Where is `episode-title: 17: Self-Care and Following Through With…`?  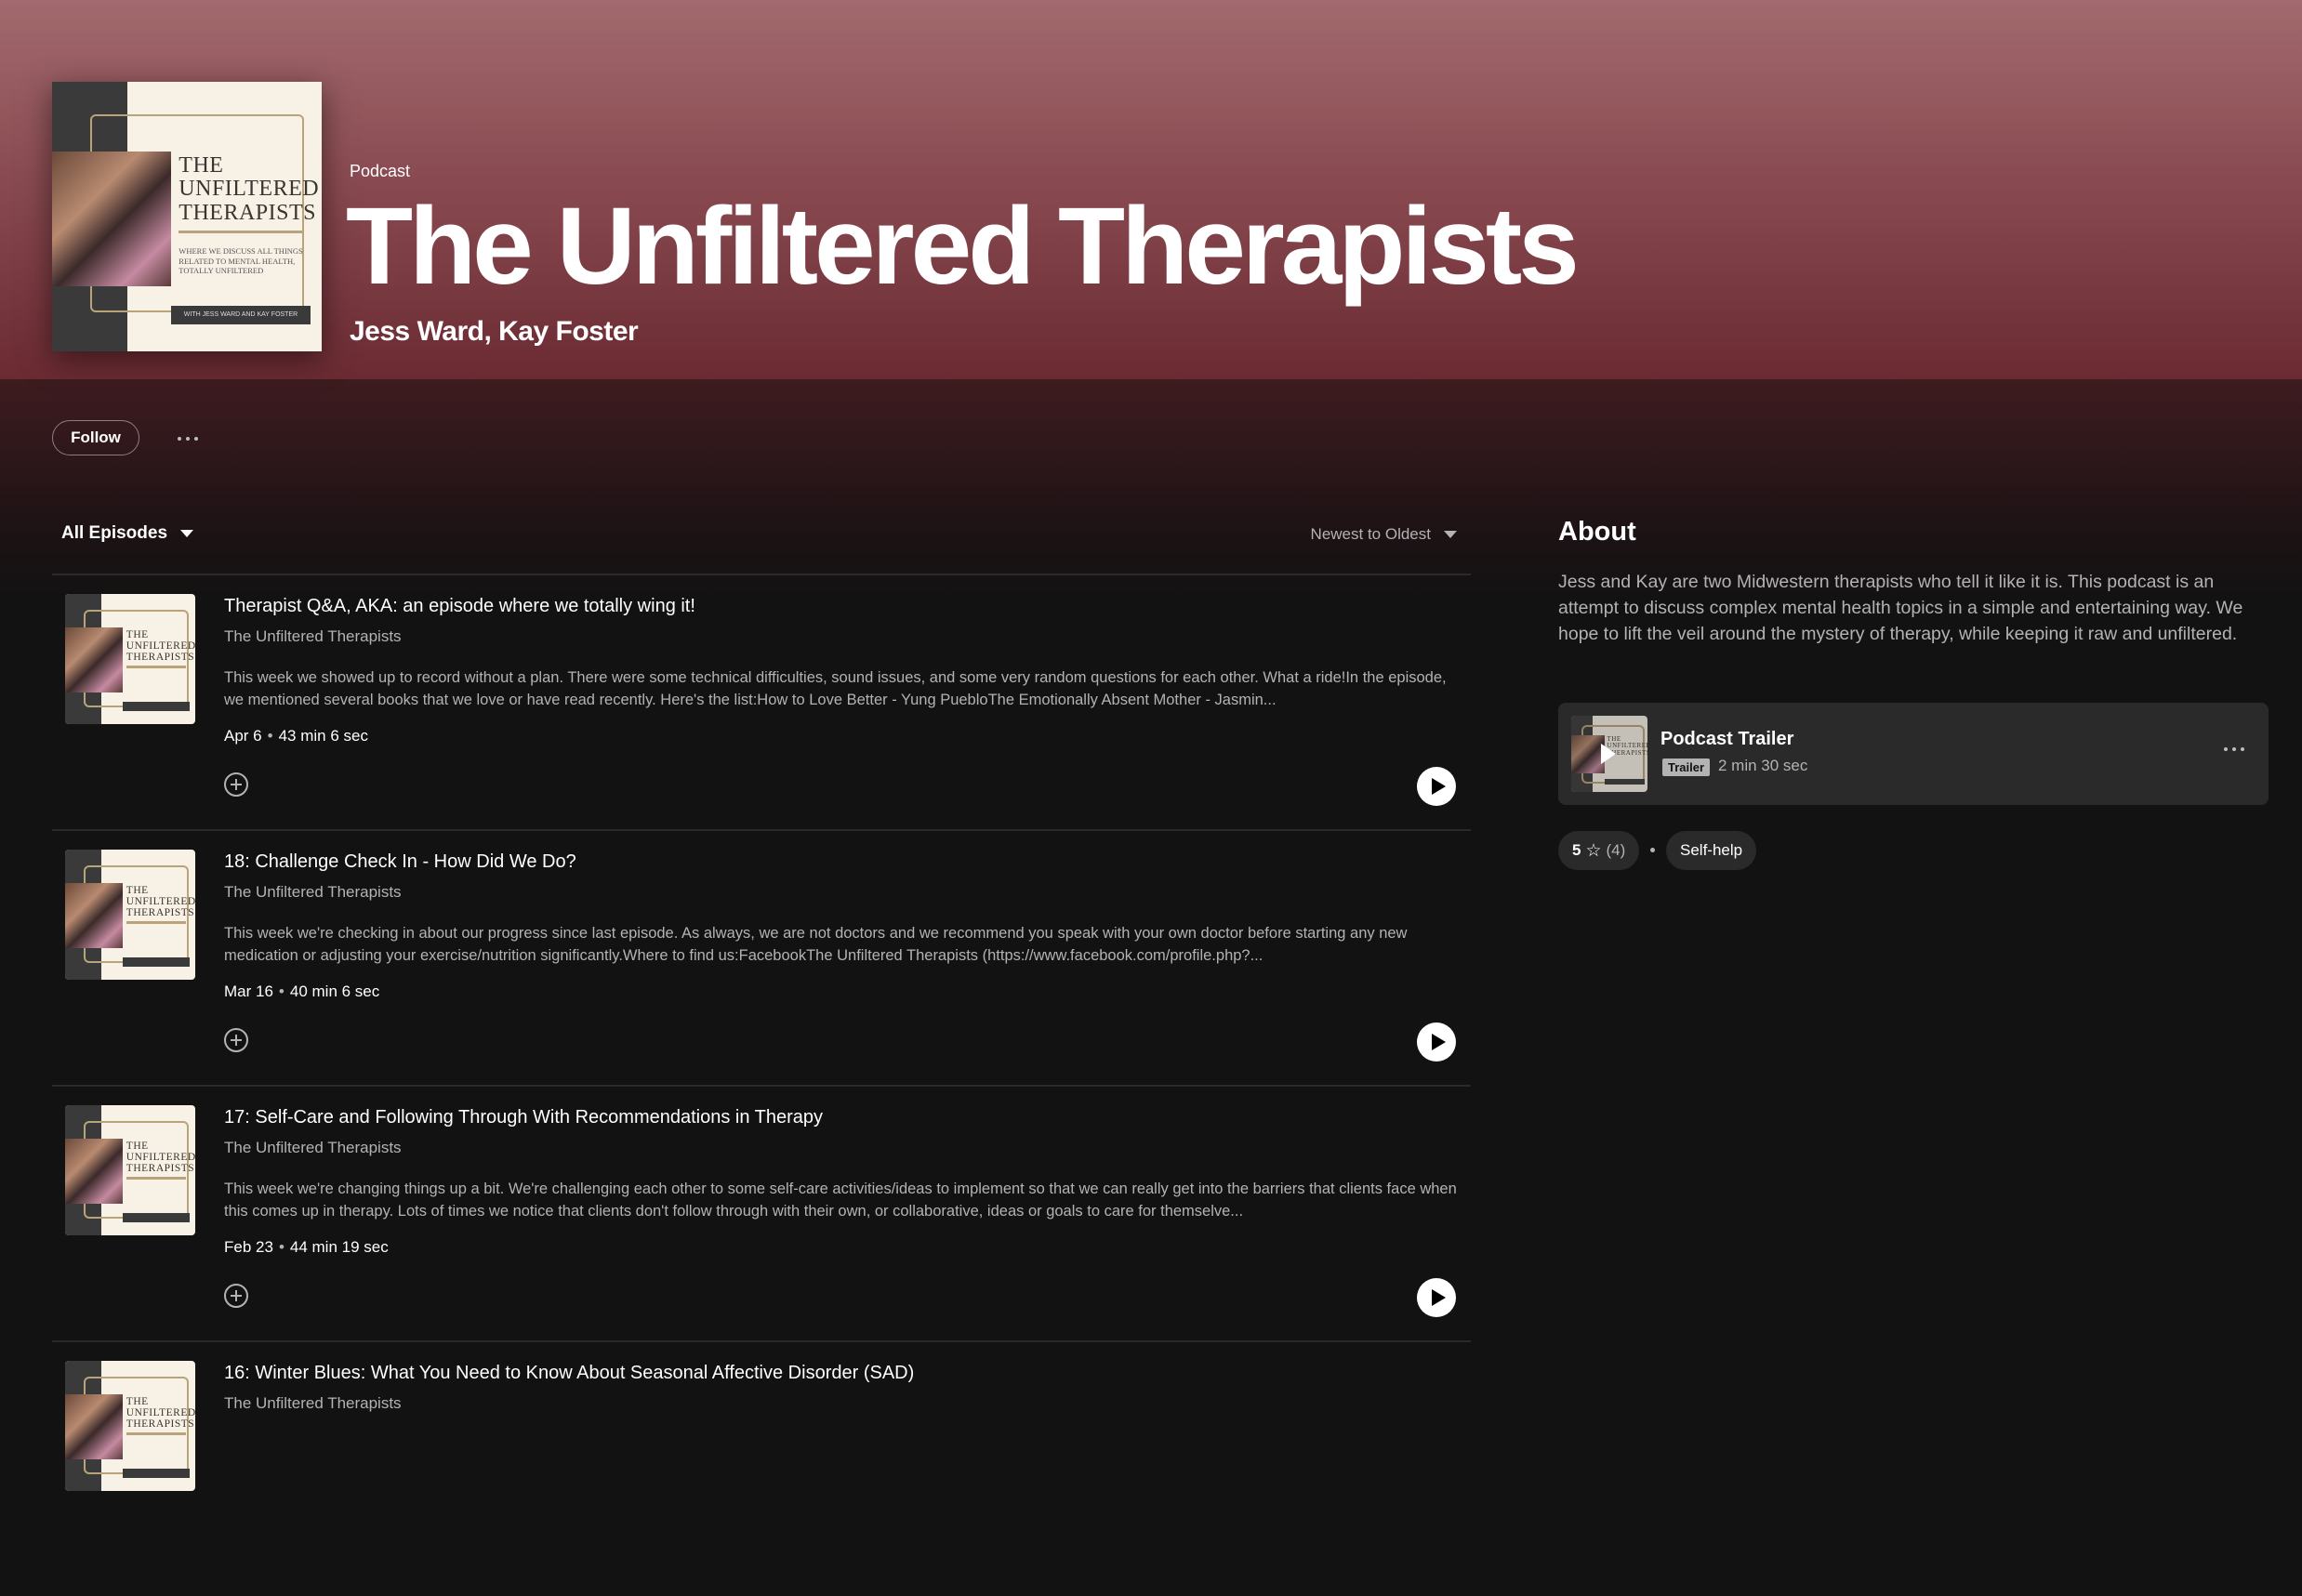
episode-title: 17: Self-Care and Following Through With… is located at coordinates (523, 1118).